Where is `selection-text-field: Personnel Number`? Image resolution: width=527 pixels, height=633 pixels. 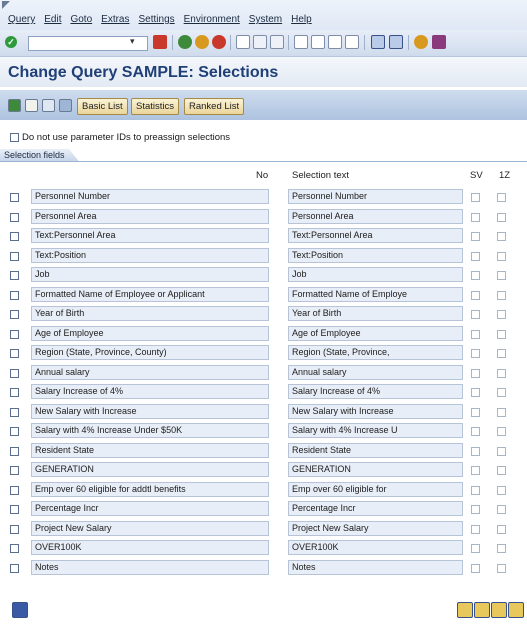 selection-text-field: Personnel Number is located at coordinates (375, 196).